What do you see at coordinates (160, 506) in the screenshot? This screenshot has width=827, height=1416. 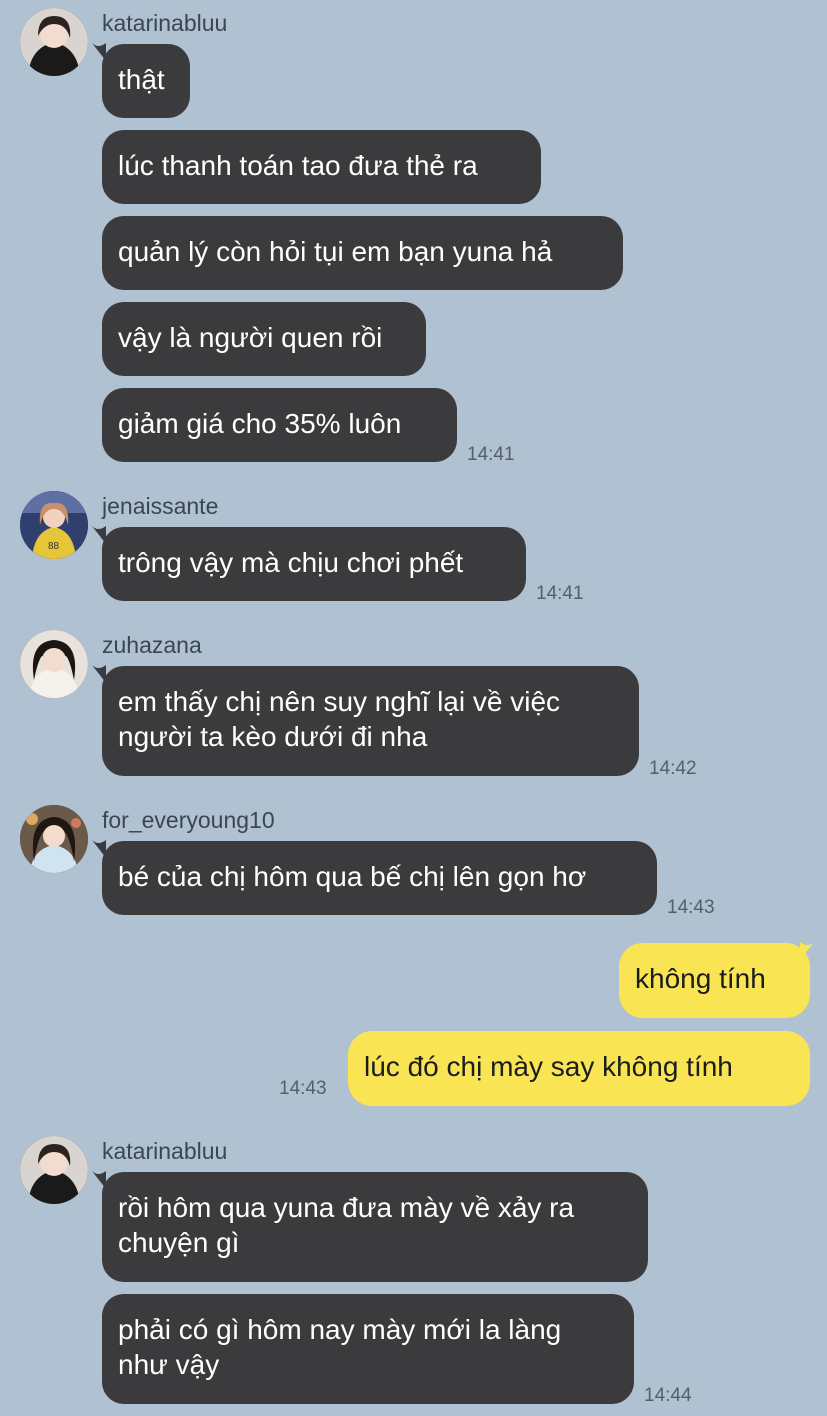 I see `sender-name: jenaissante` at bounding box center [160, 506].